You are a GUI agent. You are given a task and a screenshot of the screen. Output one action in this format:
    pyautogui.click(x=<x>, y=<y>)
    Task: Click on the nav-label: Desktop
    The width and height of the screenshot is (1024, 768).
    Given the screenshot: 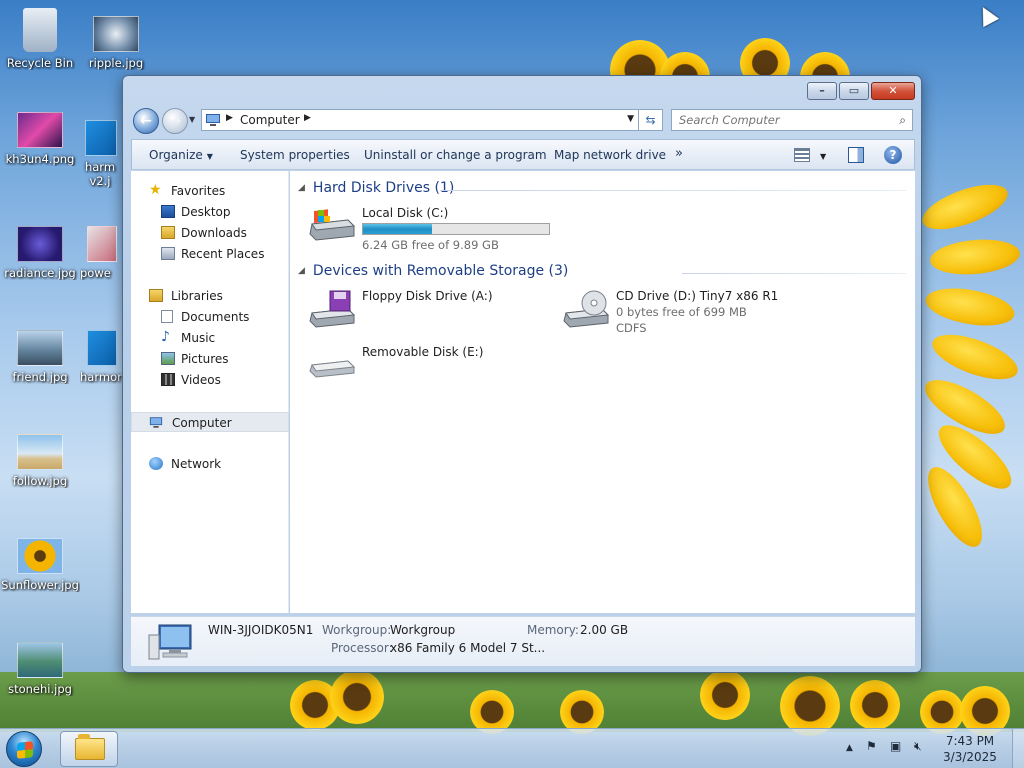 What is the action you would take?
    pyautogui.click(x=206, y=212)
    